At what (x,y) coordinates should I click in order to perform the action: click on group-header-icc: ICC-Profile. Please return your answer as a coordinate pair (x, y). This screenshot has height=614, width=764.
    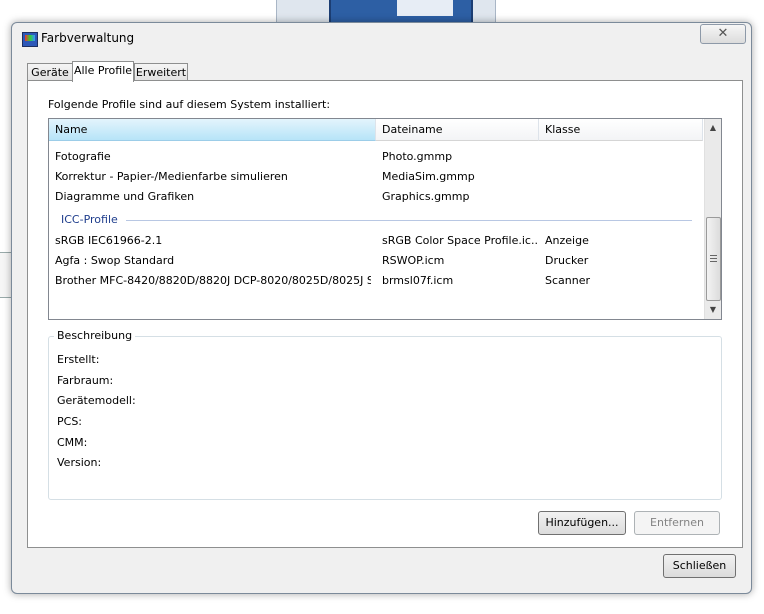
    Looking at the image, I should click on (89, 220).